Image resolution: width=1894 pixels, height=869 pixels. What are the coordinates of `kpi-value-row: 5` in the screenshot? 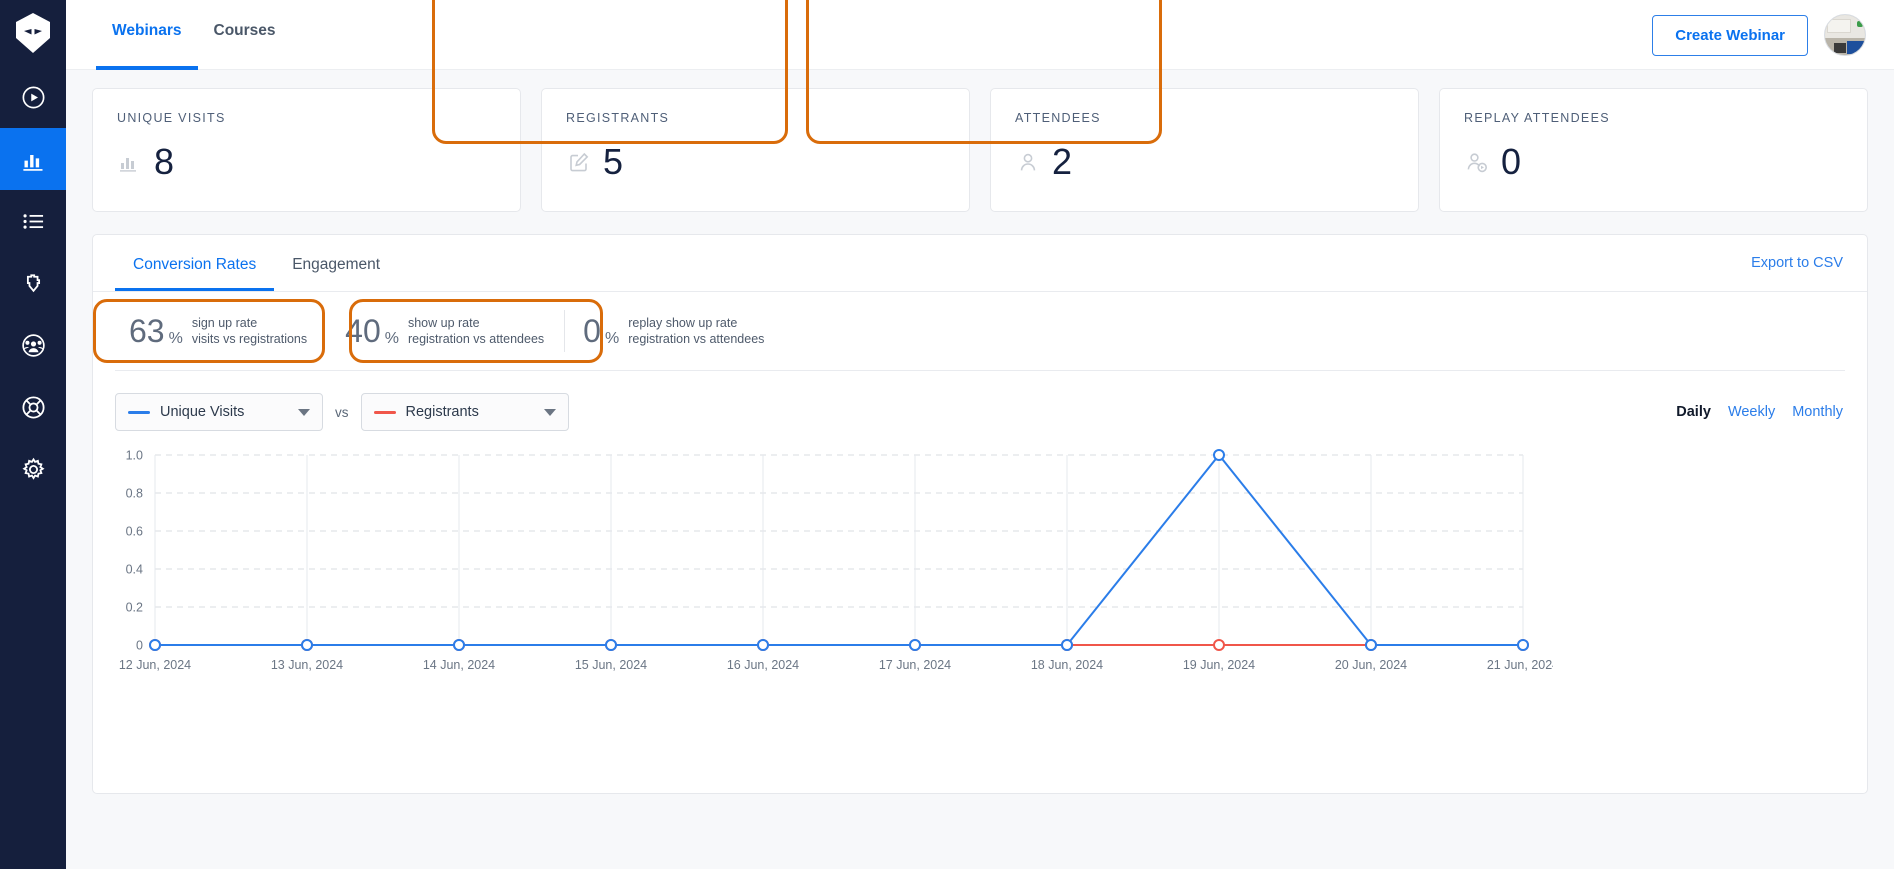 It's located at (755, 162).